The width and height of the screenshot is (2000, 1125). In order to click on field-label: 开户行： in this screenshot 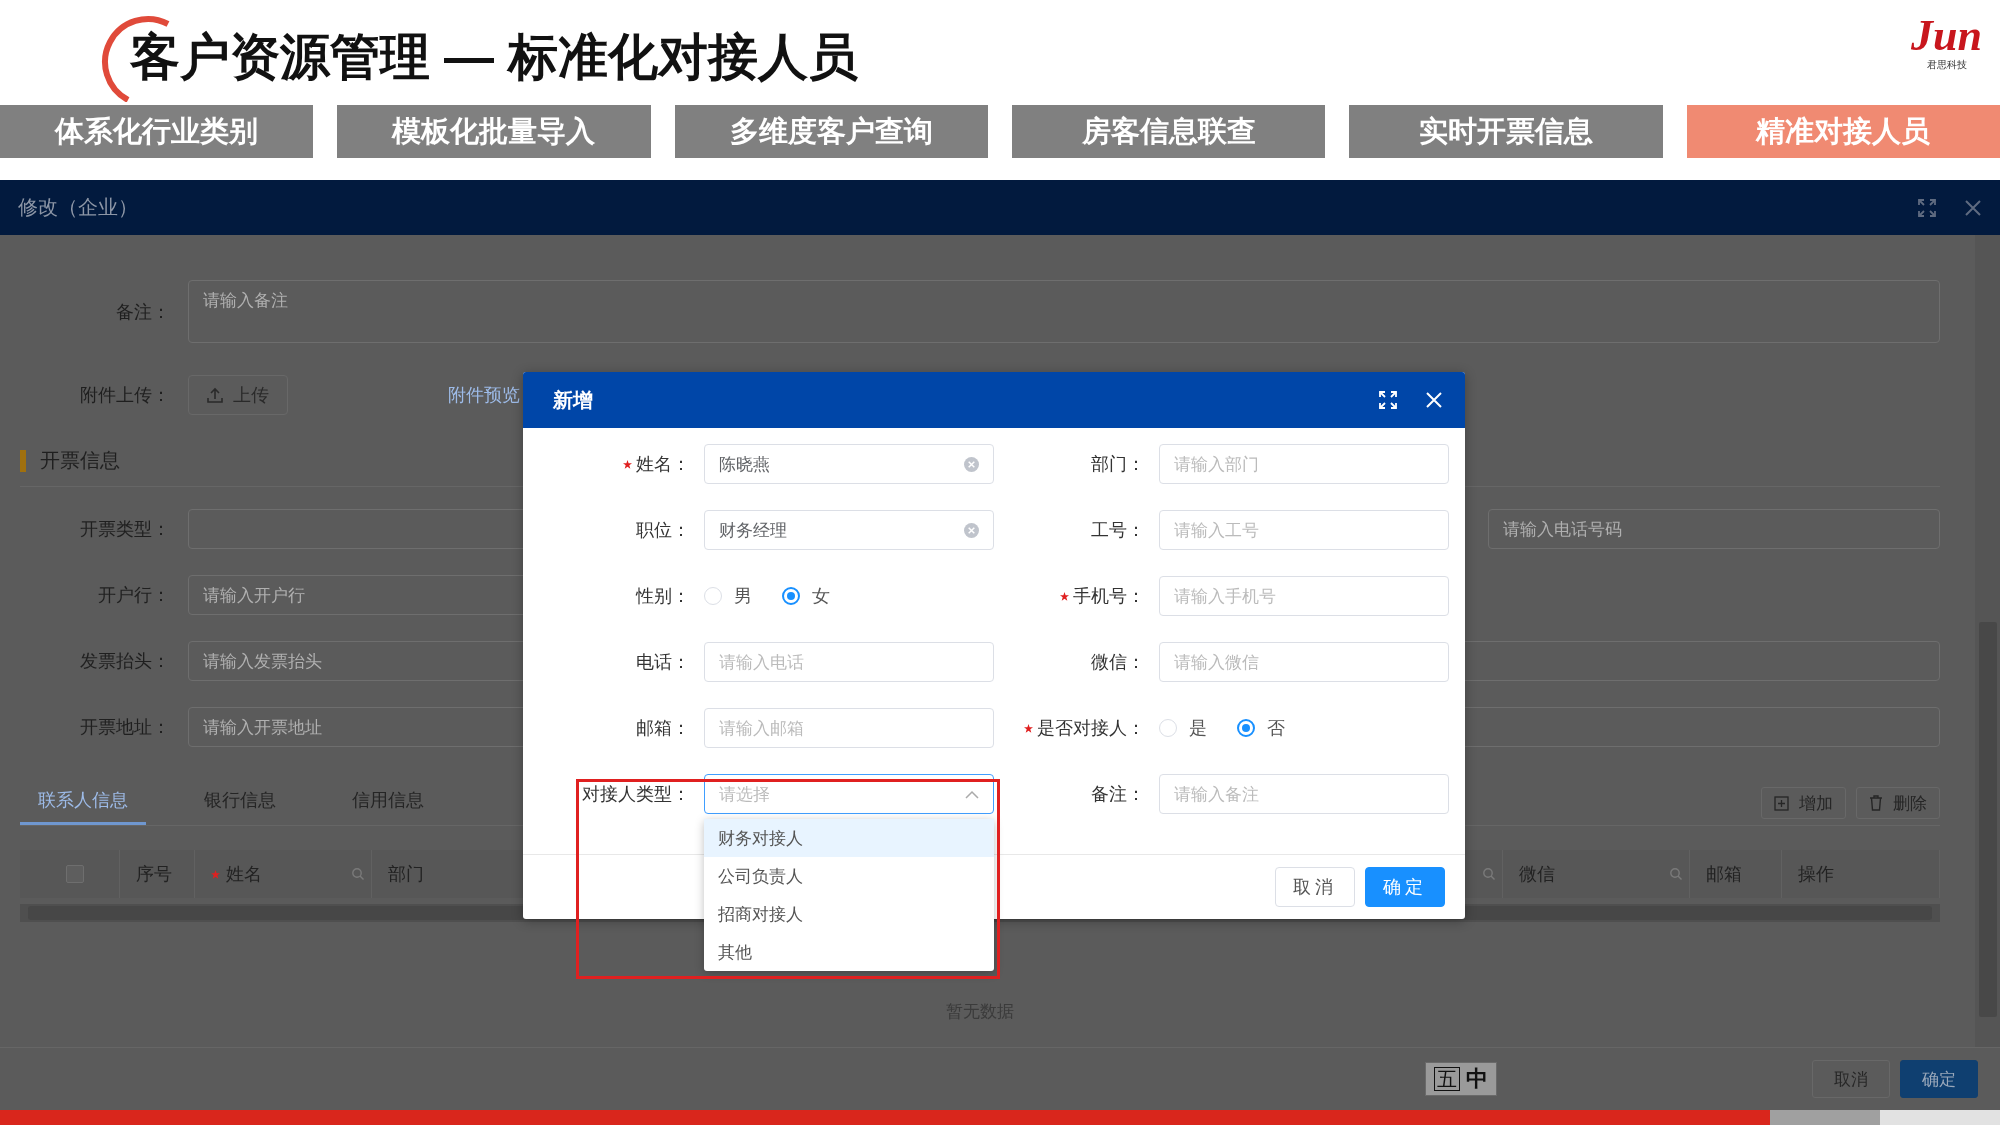, I will do `click(134, 595)`.